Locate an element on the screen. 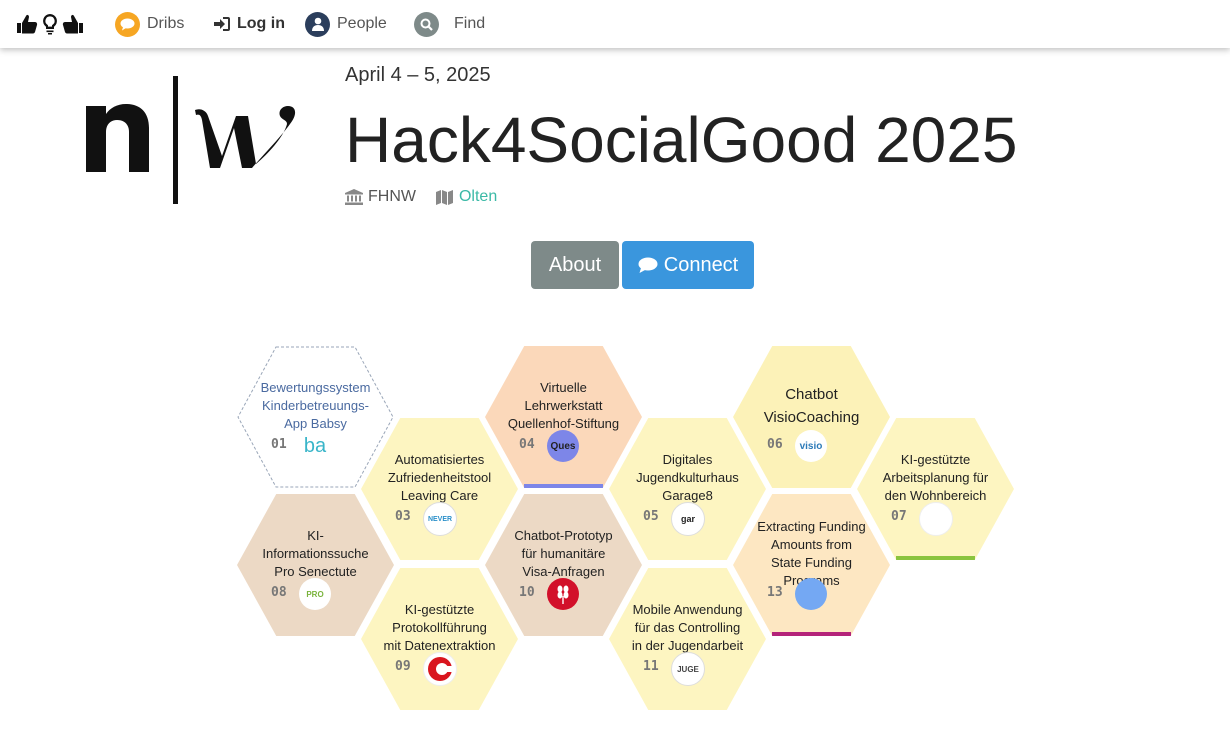 The width and height of the screenshot is (1230, 746). about-button-label: About is located at coordinates (575, 264).